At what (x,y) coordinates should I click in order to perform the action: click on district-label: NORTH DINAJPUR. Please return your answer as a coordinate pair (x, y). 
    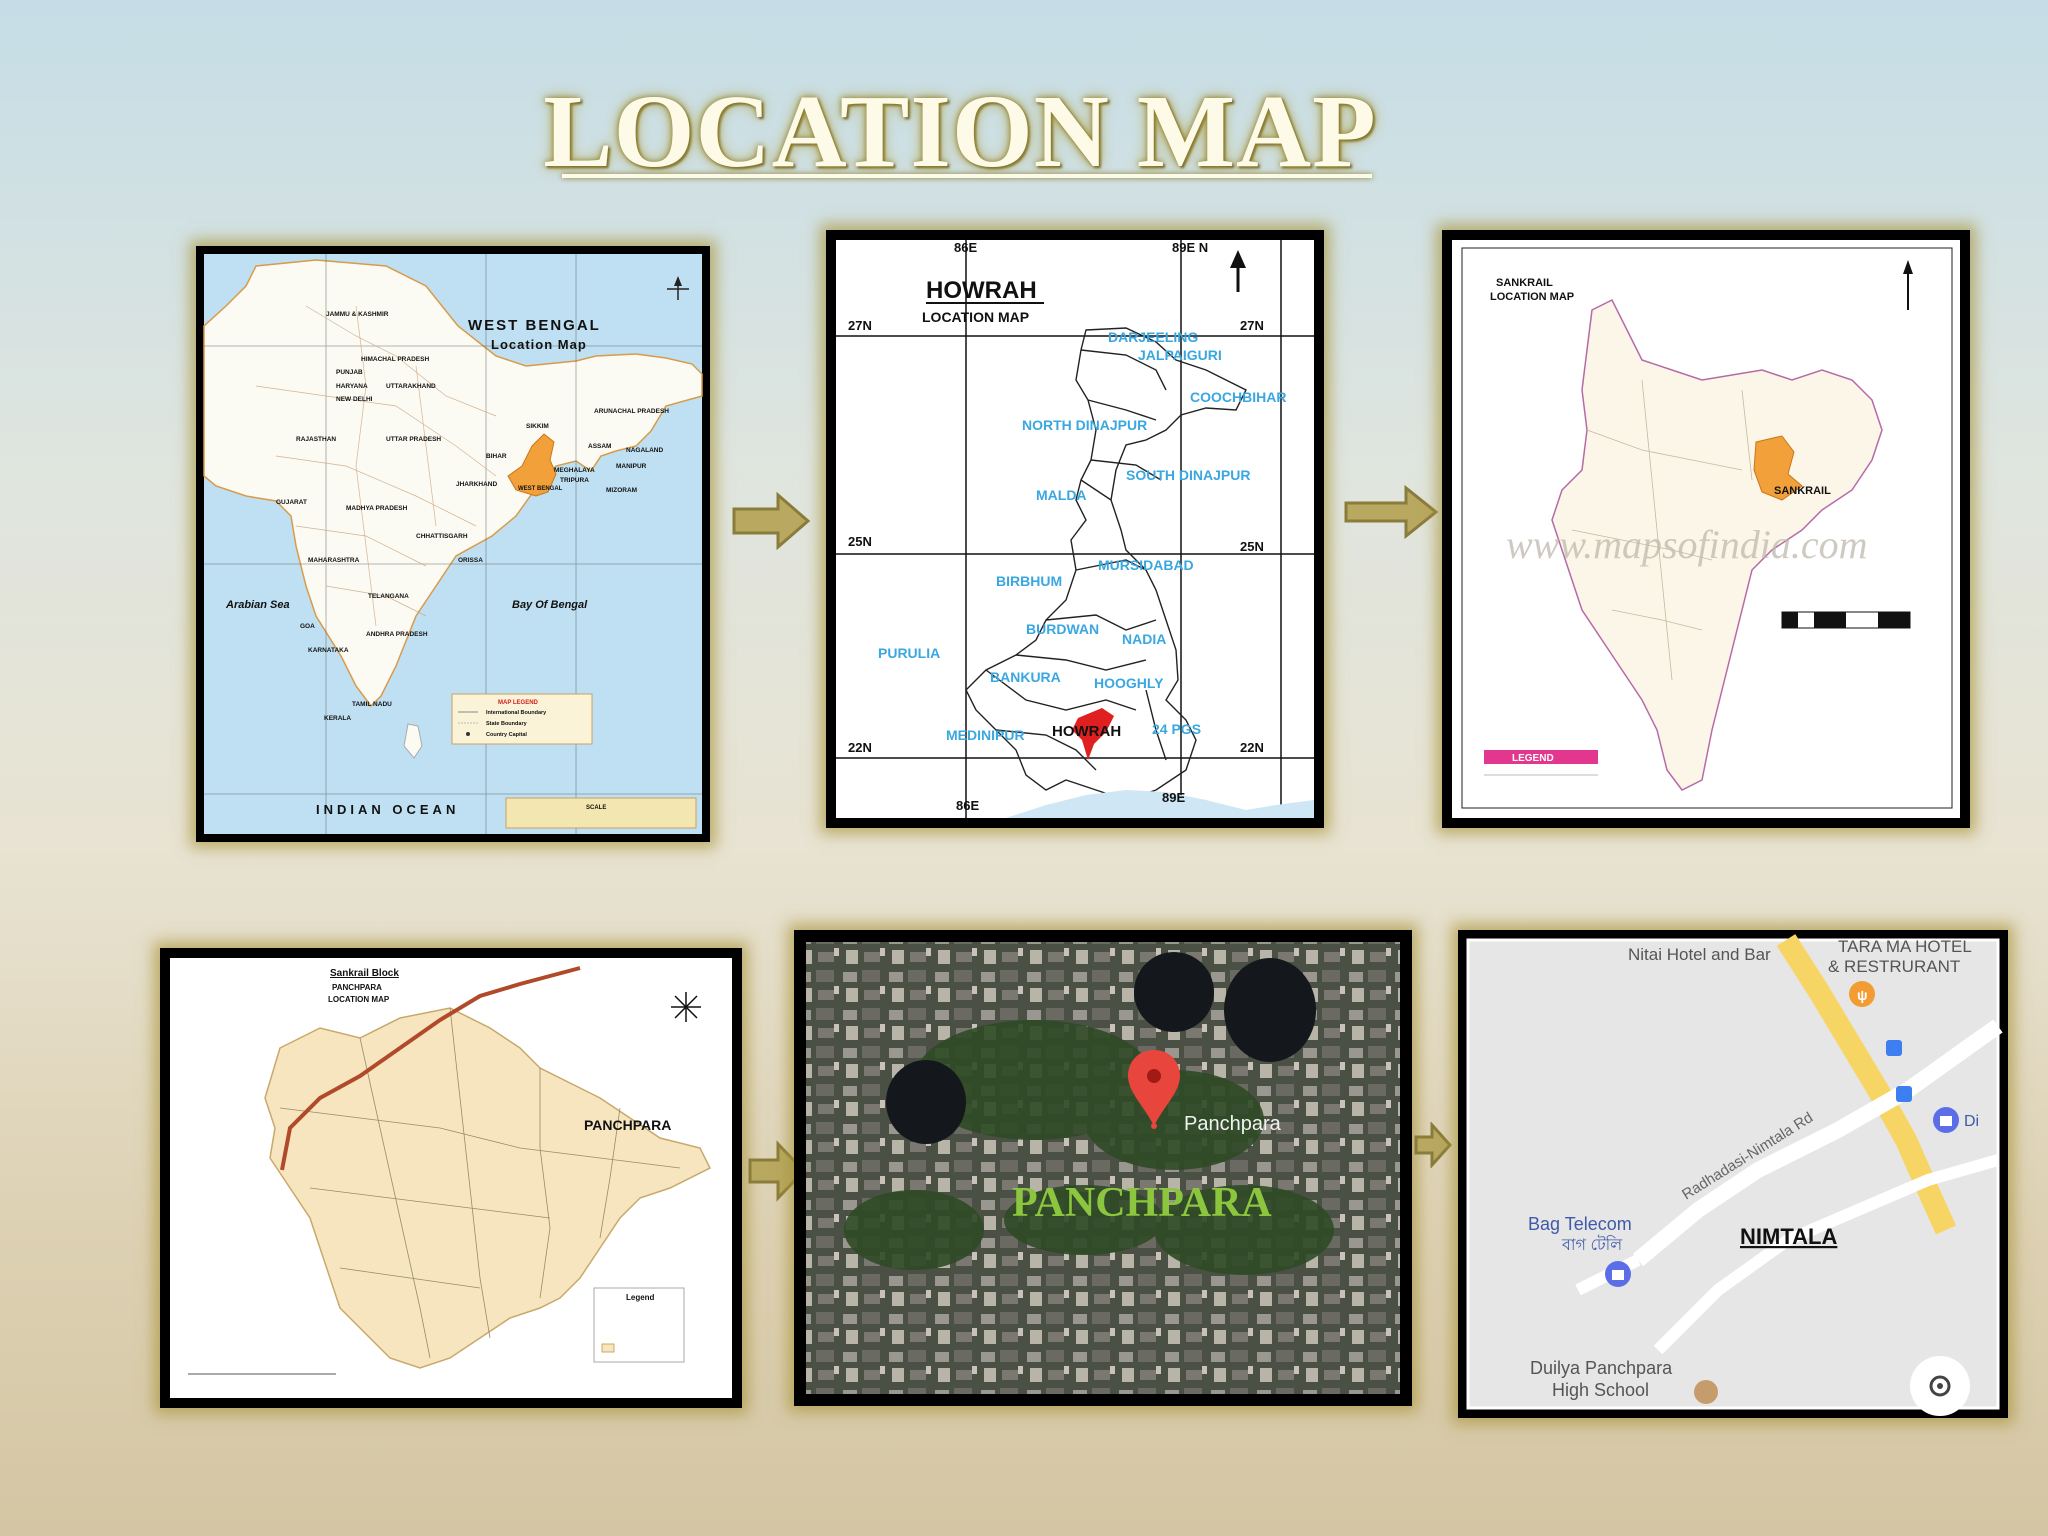
    Looking at the image, I should click on (1084, 425).